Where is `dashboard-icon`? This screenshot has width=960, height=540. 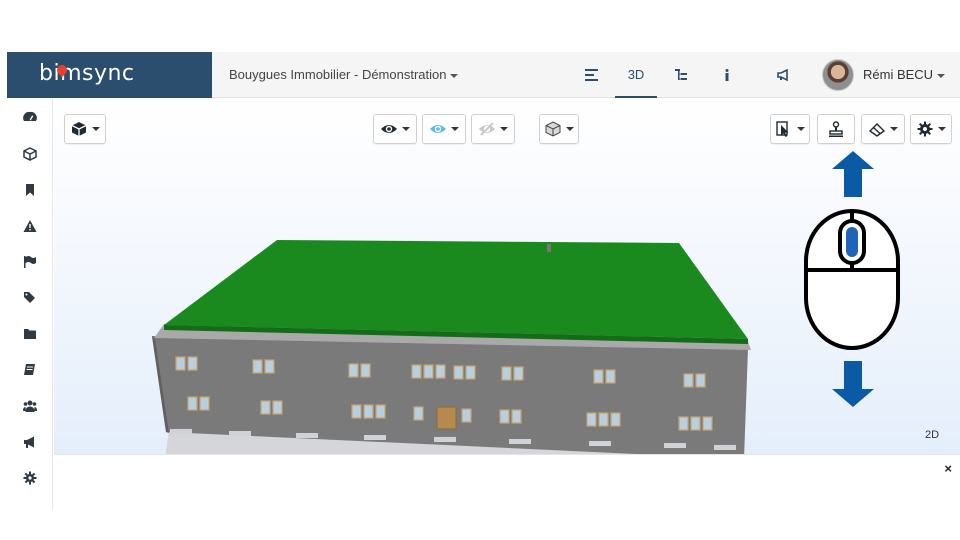
dashboard-icon is located at coordinates (30, 116).